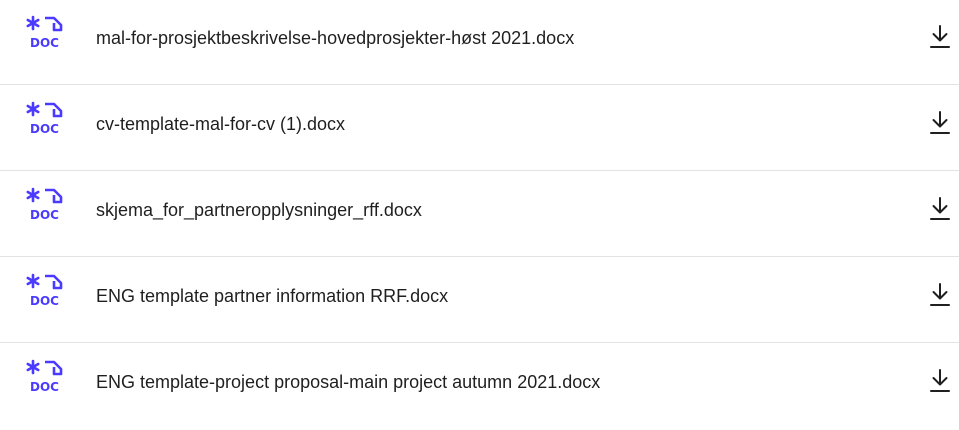 This screenshot has height=430, width=959. I want to click on file-name-link: skjema_for_partneropplysninger_rff.docx, so click(259, 210).